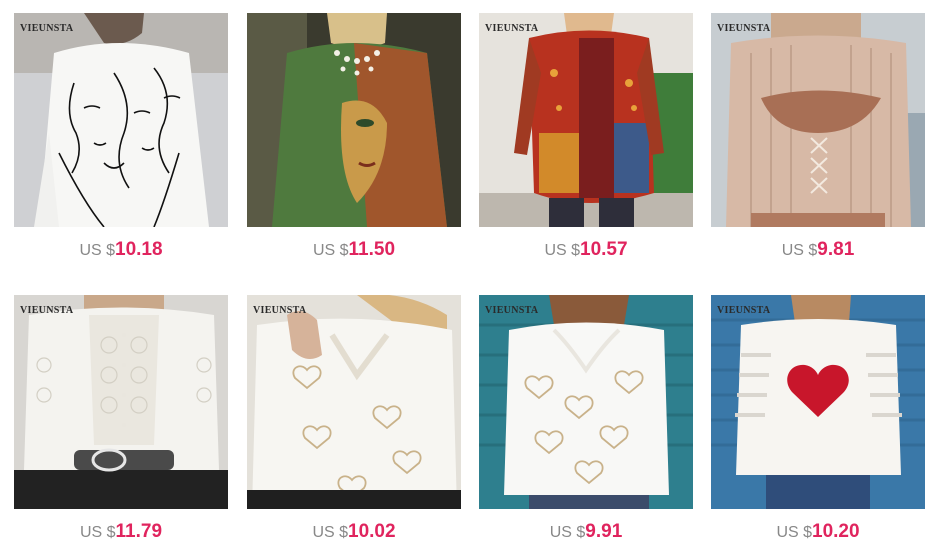  I want to click on product-card: VIEUNSTA US $9.81, so click(818, 138).